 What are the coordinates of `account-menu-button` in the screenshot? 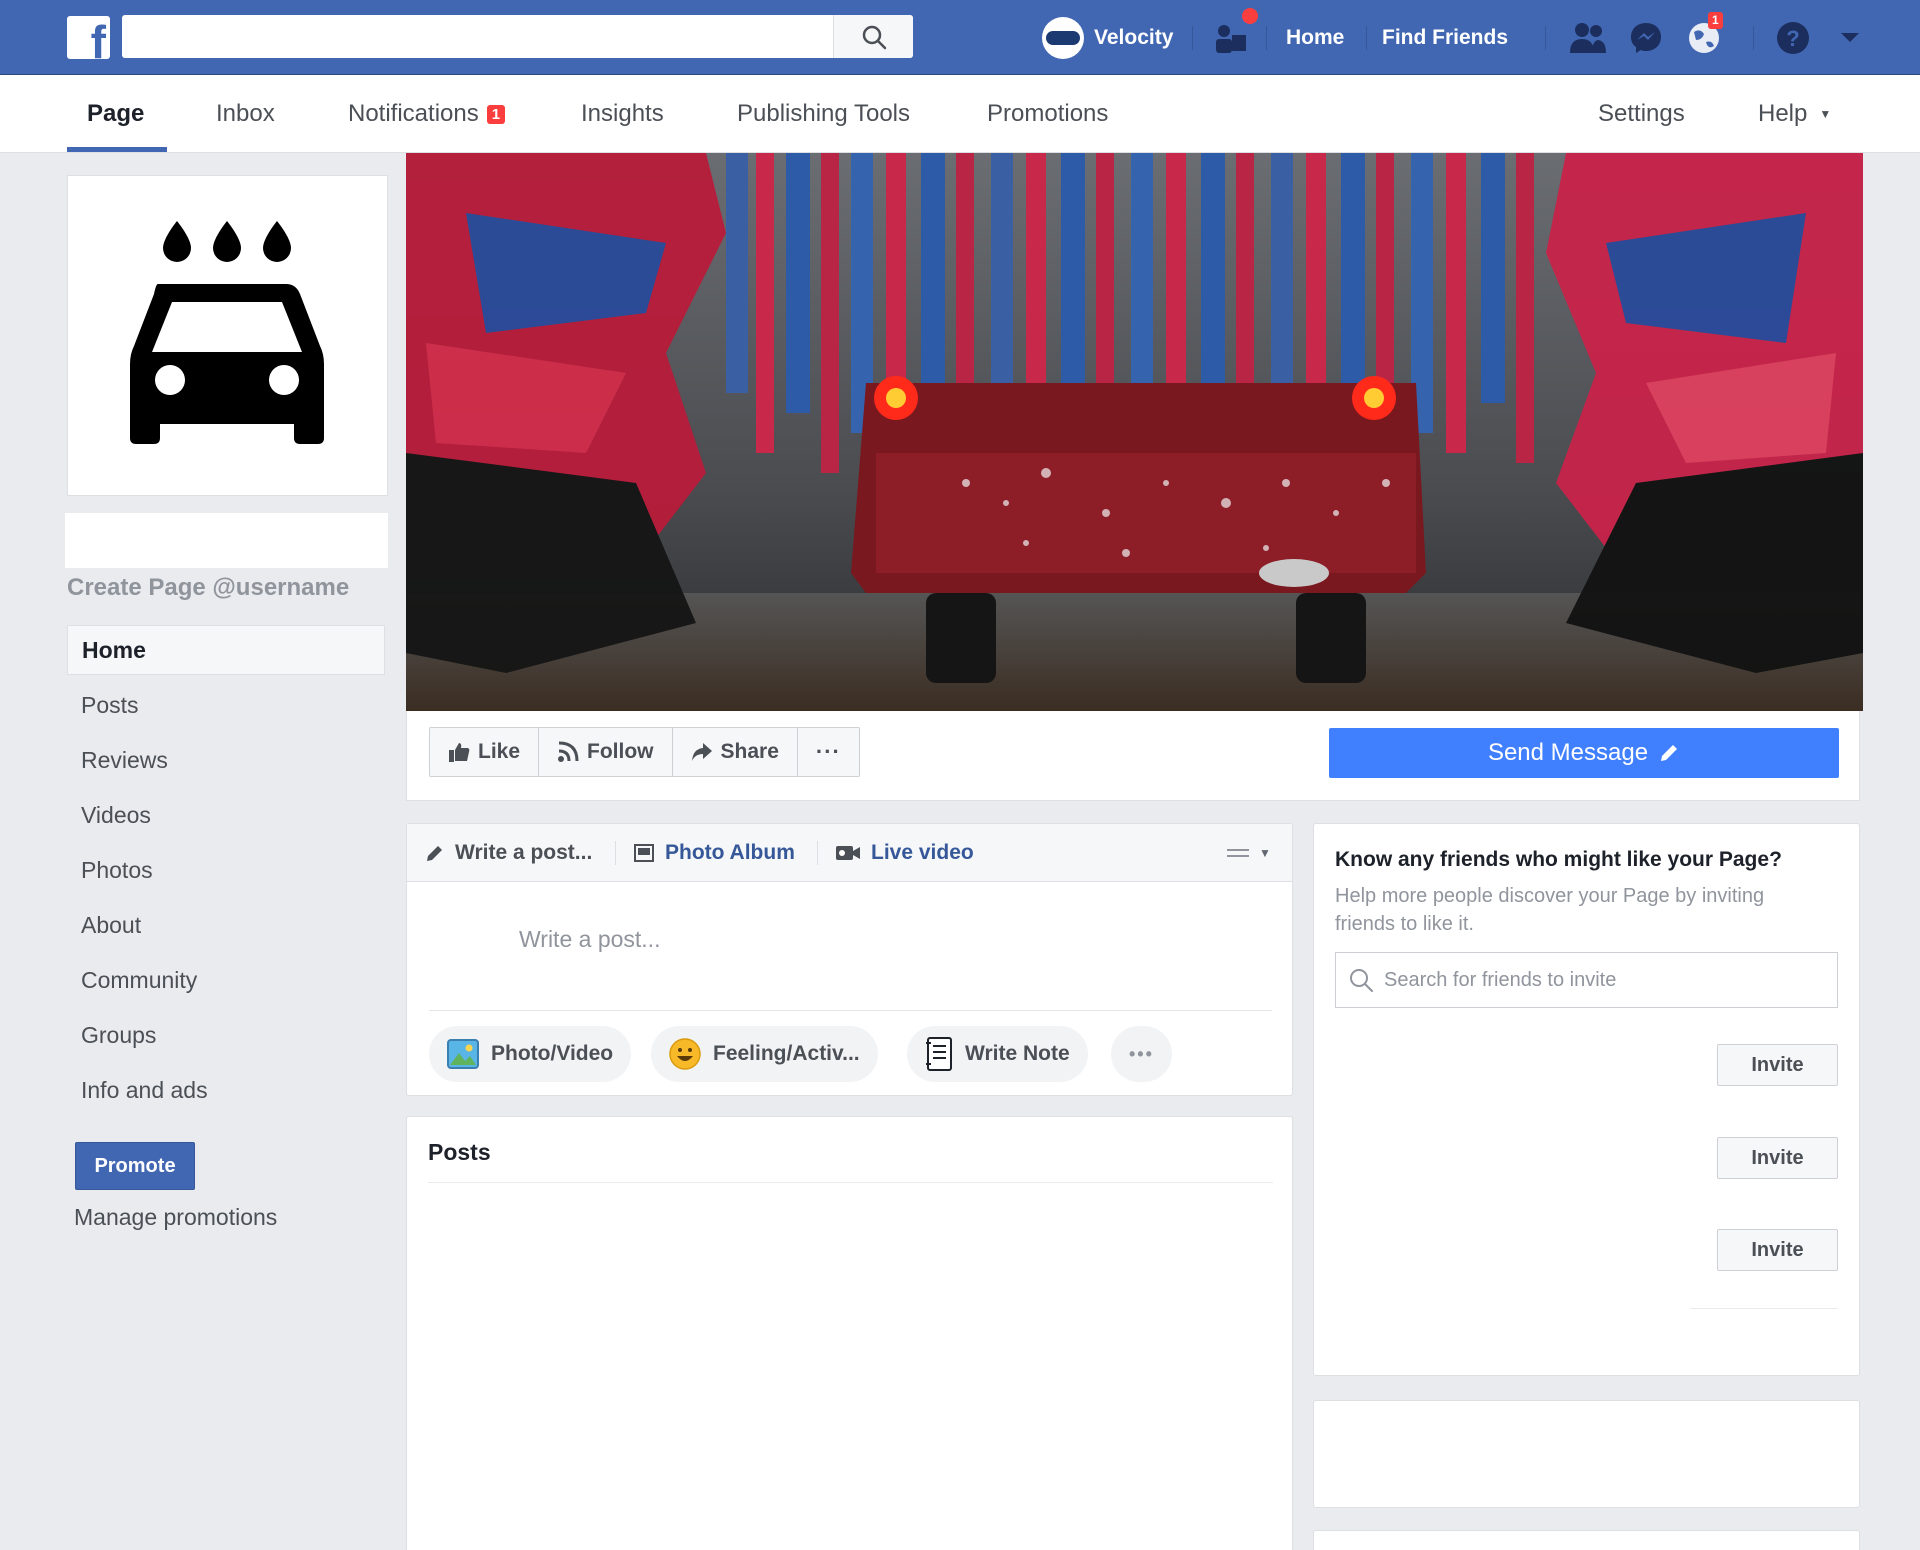 It's located at (1850, 37).